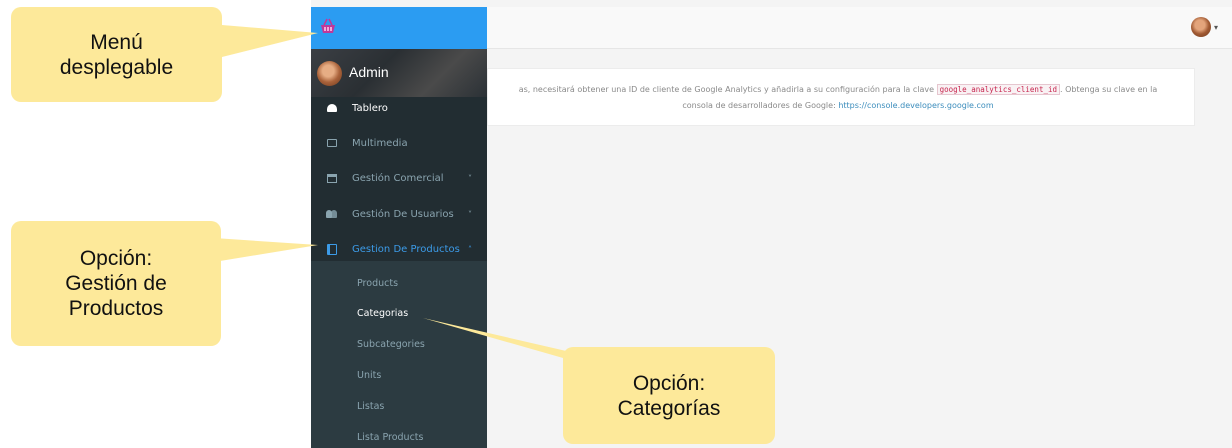 The width and height of the screenshot is (1232, 448). What do you see at coordinates (331, 143) in the screenshot?
I see `media-icon` at bounding box center [331, 143].